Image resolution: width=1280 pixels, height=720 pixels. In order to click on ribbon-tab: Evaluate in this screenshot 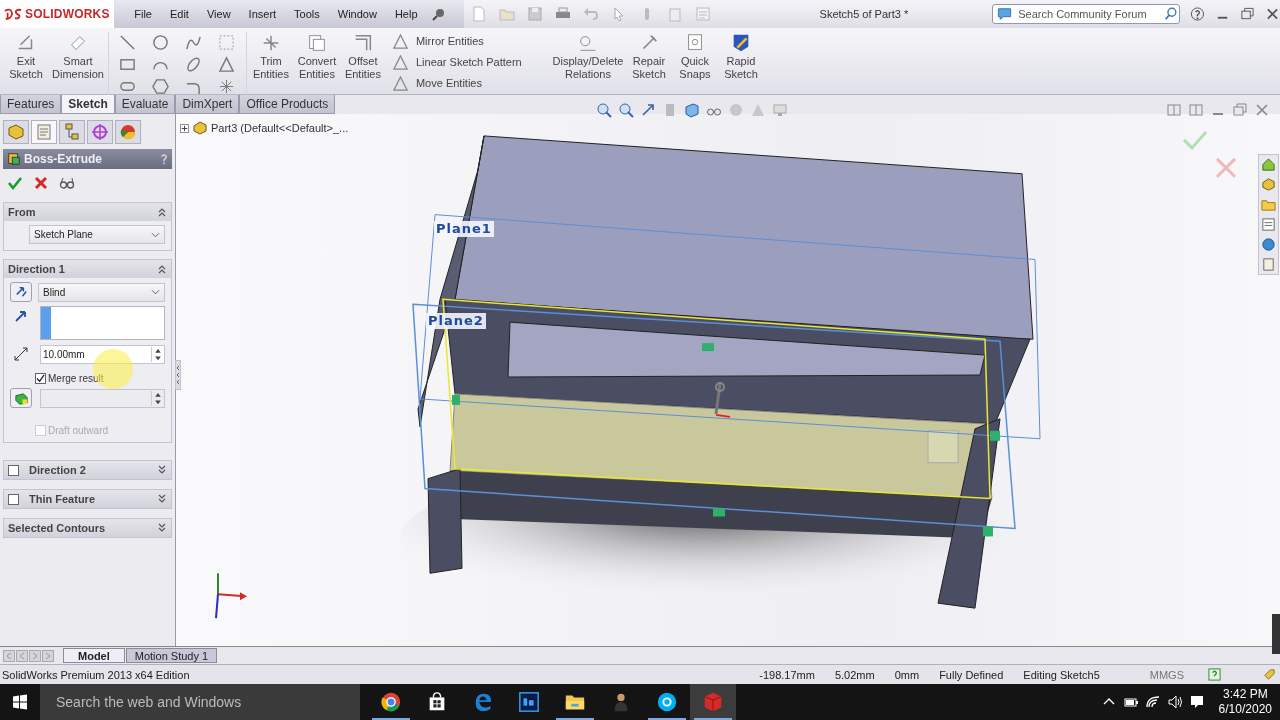, I will do `click(145, 104)`.